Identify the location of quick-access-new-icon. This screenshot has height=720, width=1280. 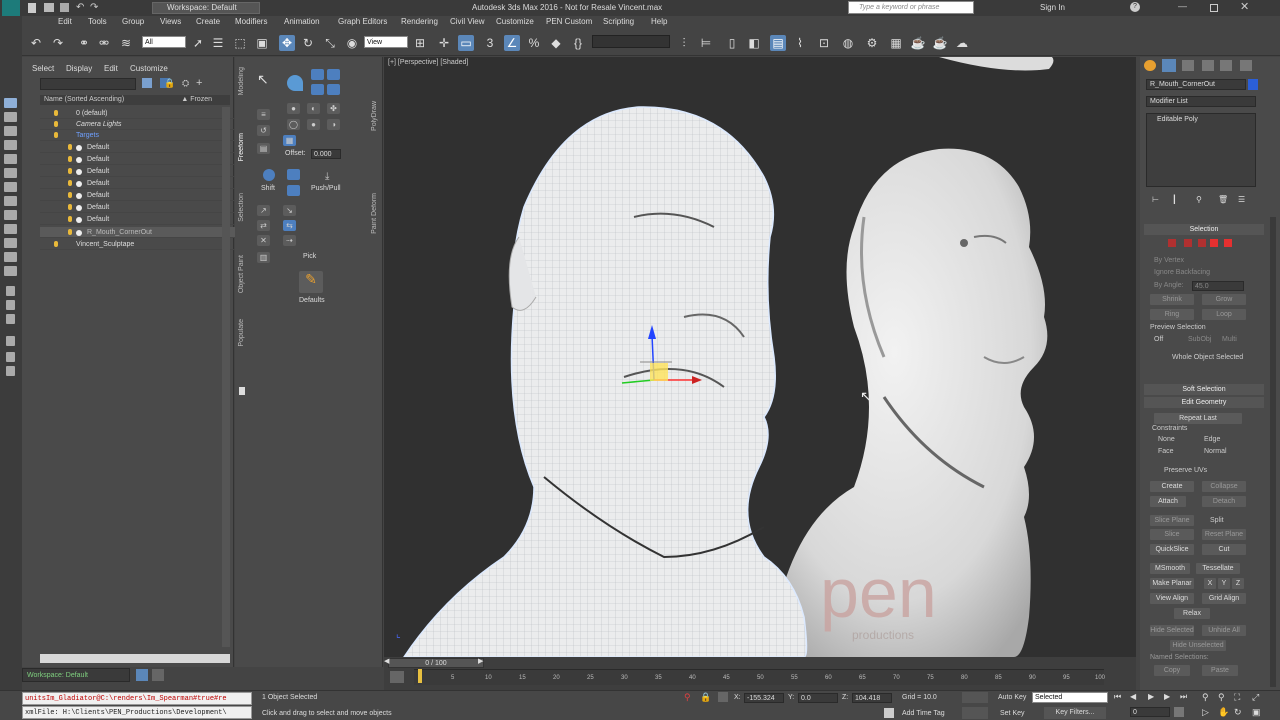
(32, 8).